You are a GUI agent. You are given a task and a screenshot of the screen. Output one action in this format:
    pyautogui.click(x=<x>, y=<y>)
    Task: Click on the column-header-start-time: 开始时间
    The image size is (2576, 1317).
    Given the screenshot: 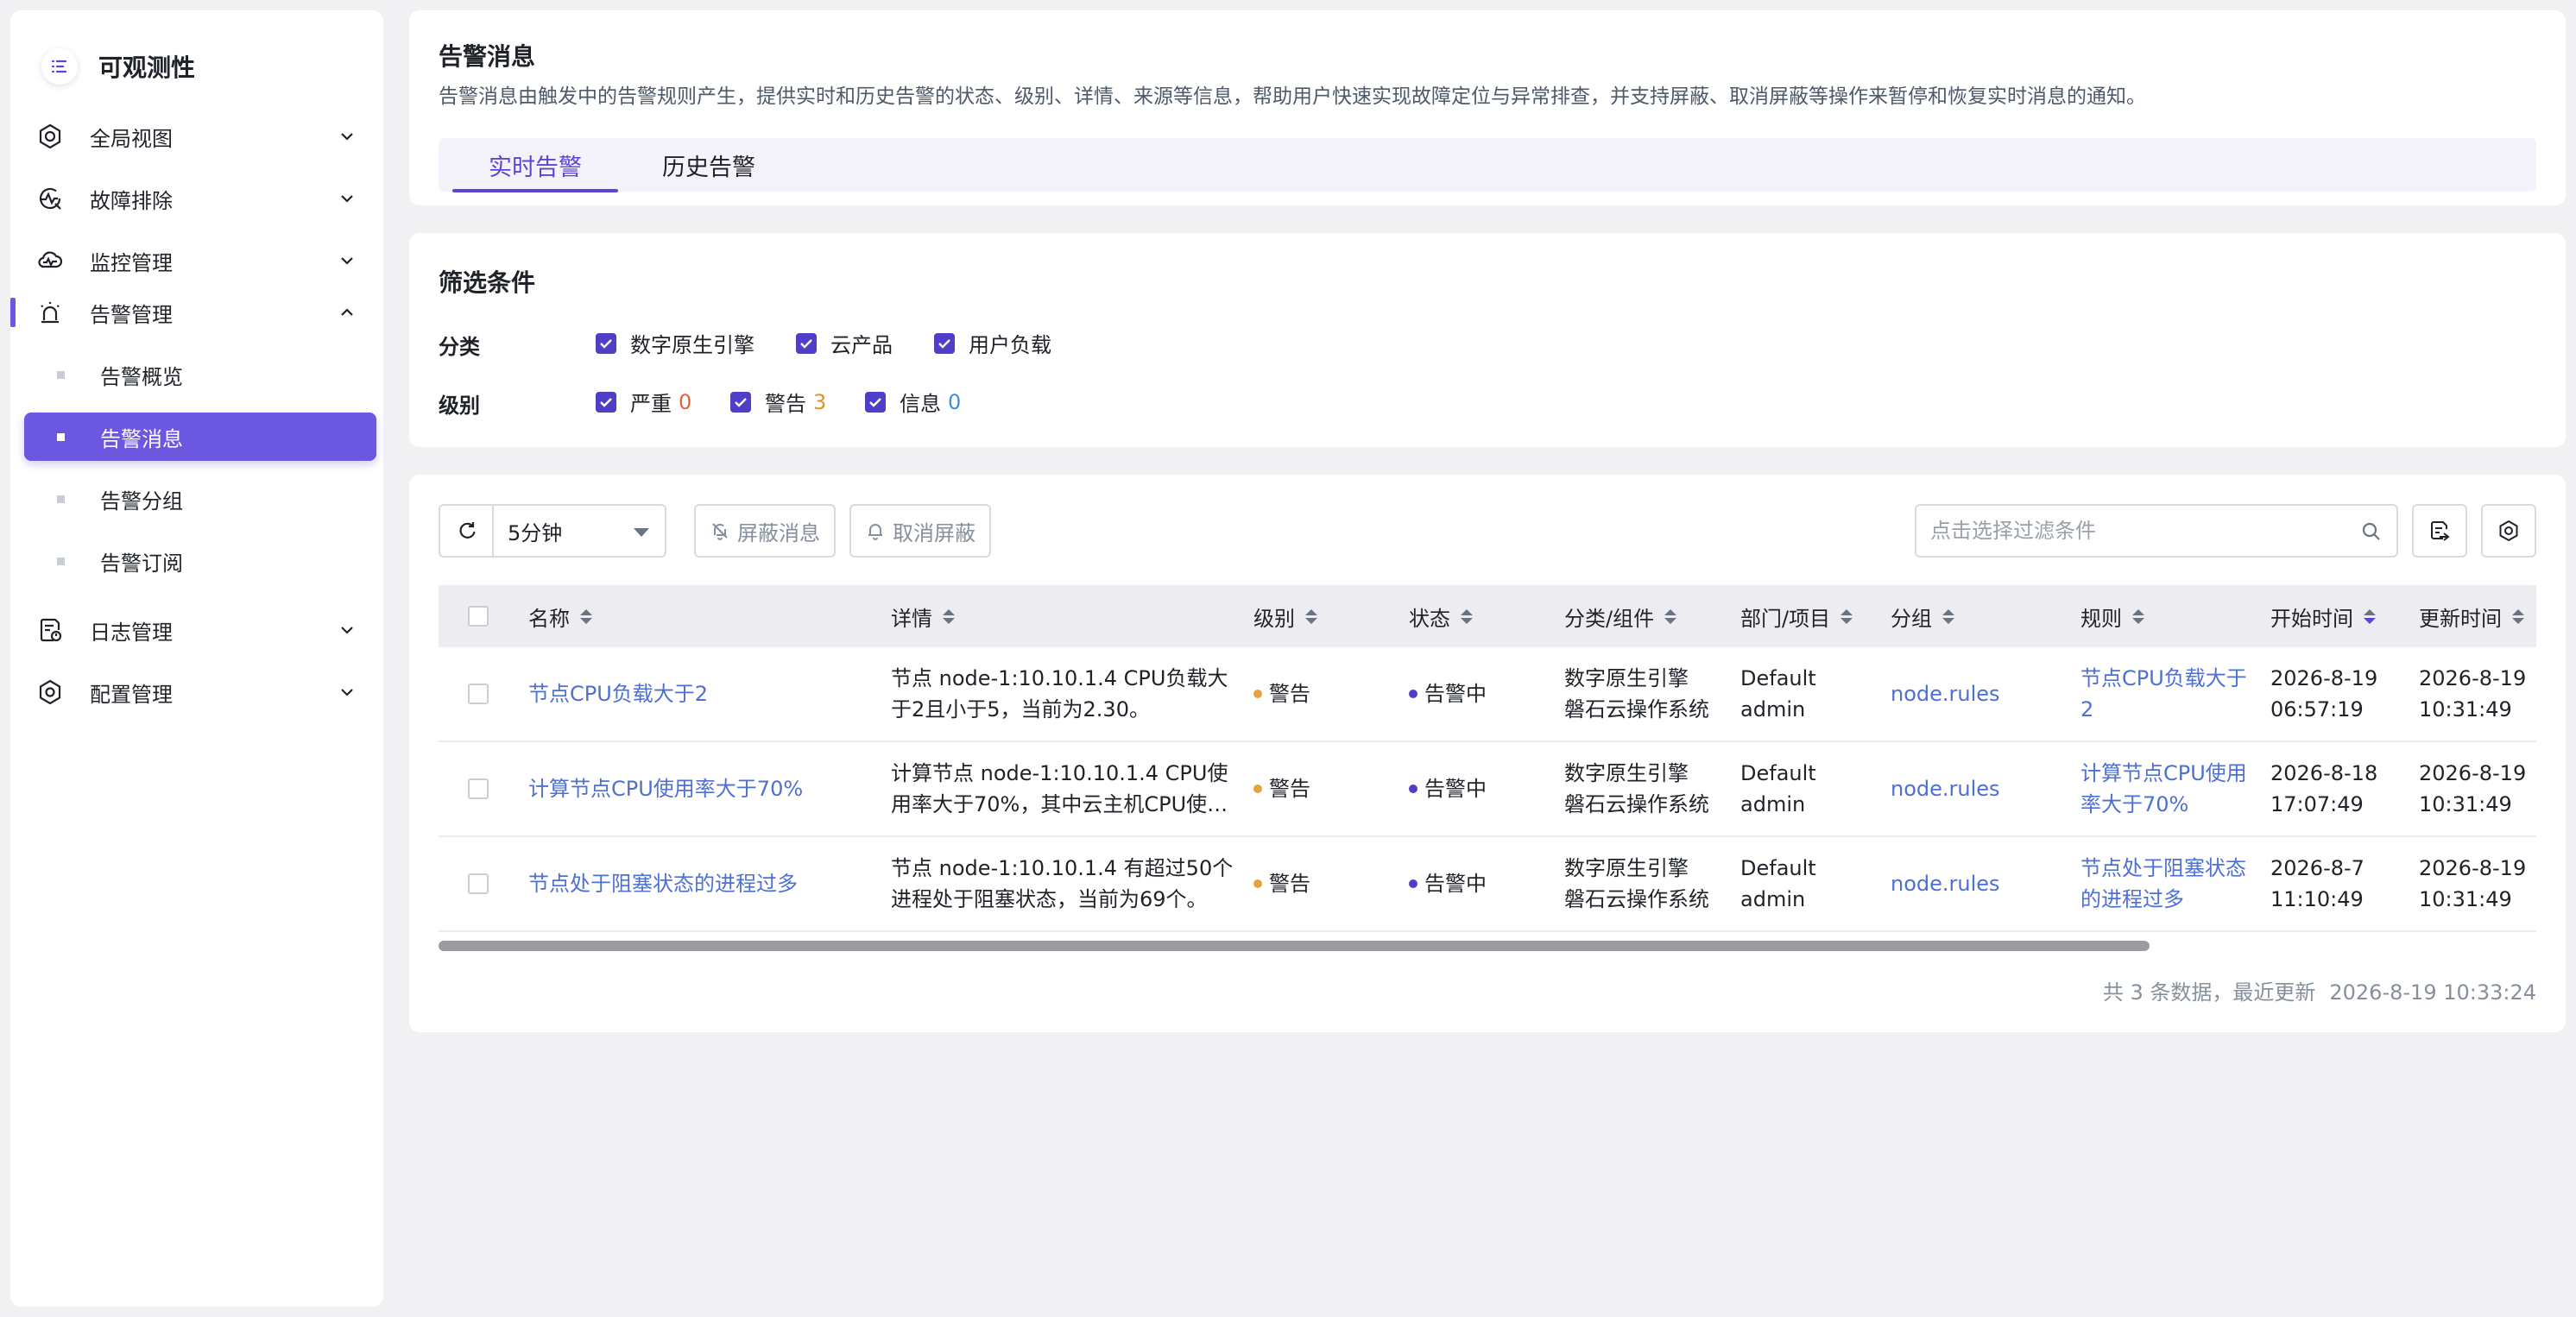 What is the action you would take?
    pyautogui.click(x=2323, y=616)
    